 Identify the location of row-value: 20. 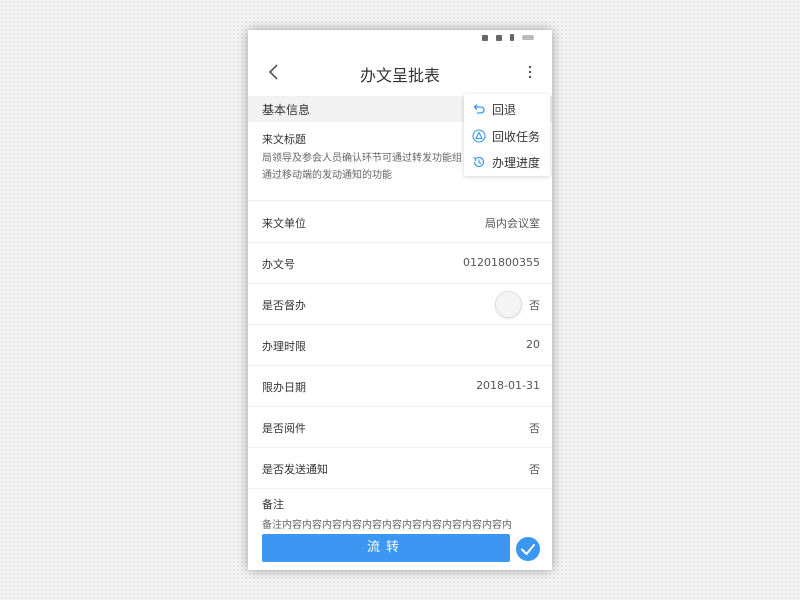
(533, 344).